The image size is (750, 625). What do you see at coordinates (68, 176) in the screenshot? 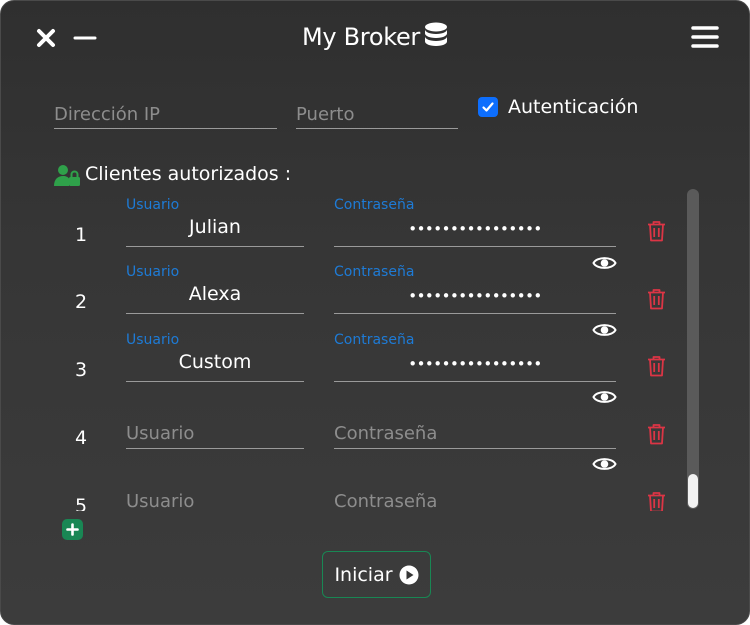
I see `user-lock-icon` at bounding box center [68, 176].